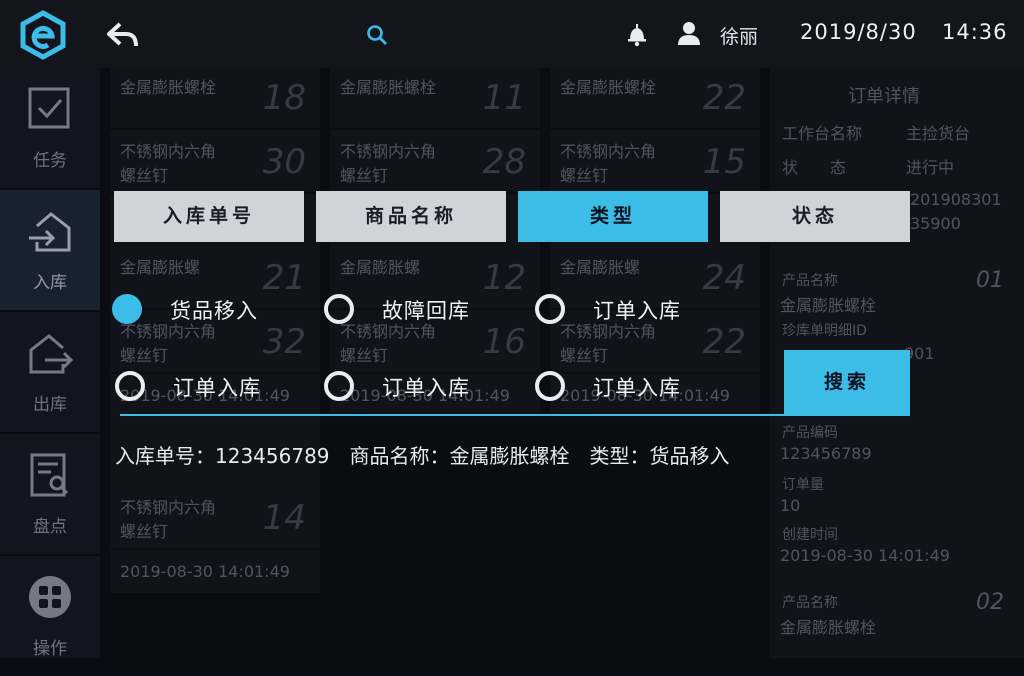 This screenshot has height=676, width=1024. Describe the element at coordinates (51, 354) in the screenshot. I see `logout-house-icon` at that location.